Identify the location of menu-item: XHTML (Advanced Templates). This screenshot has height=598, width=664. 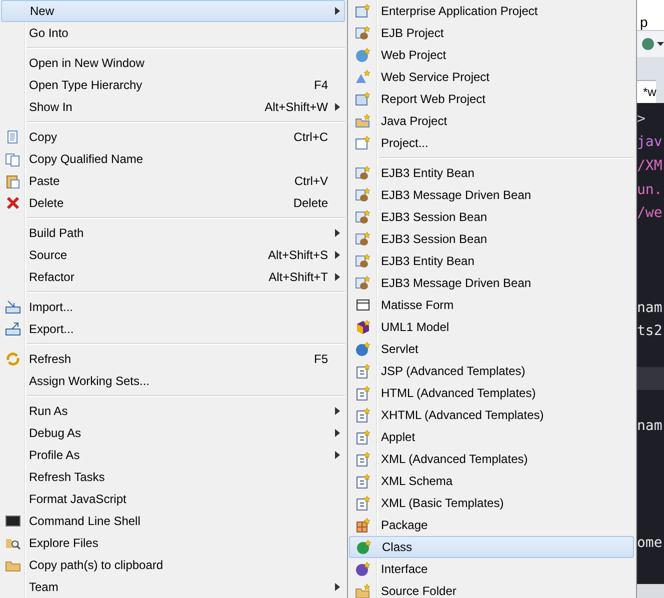
(491, 415).